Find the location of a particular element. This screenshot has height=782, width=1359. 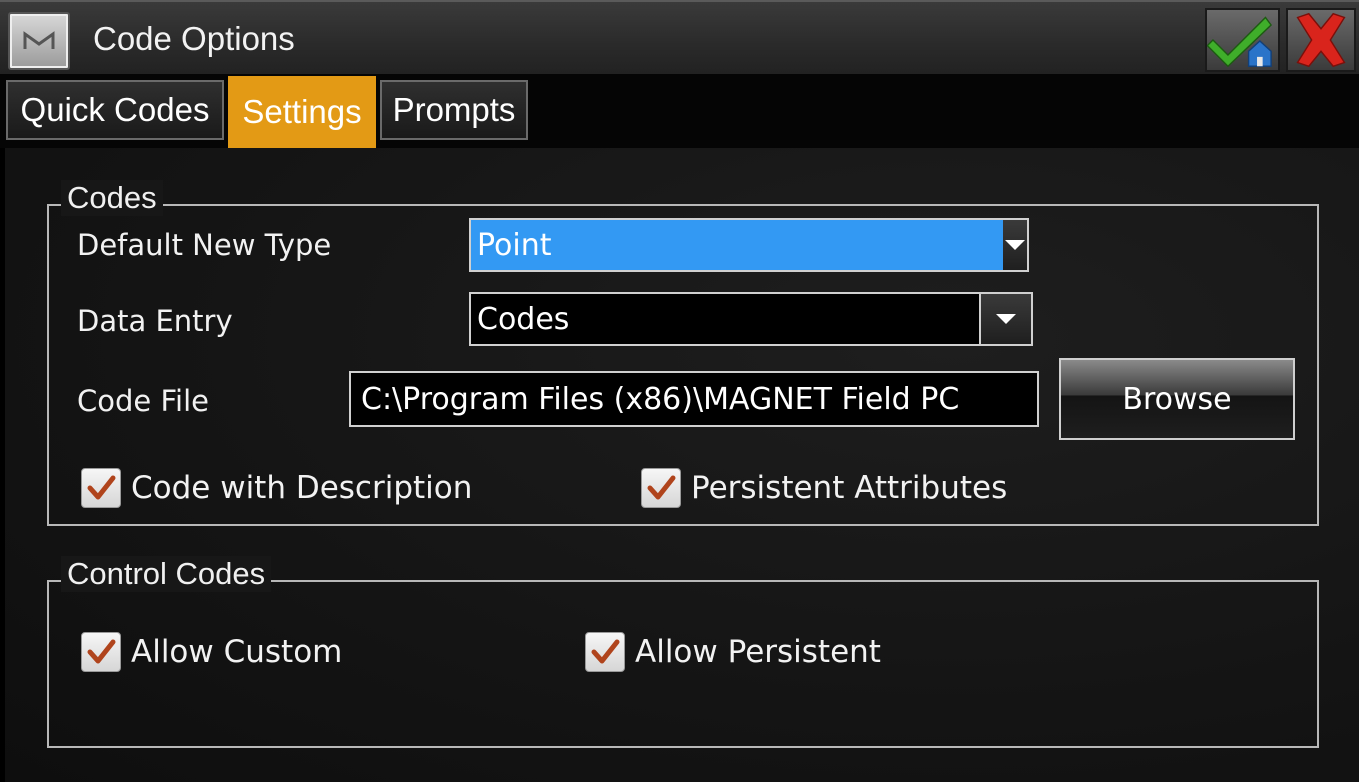

magnet-logo-icon is located at coordinates (39, 40).